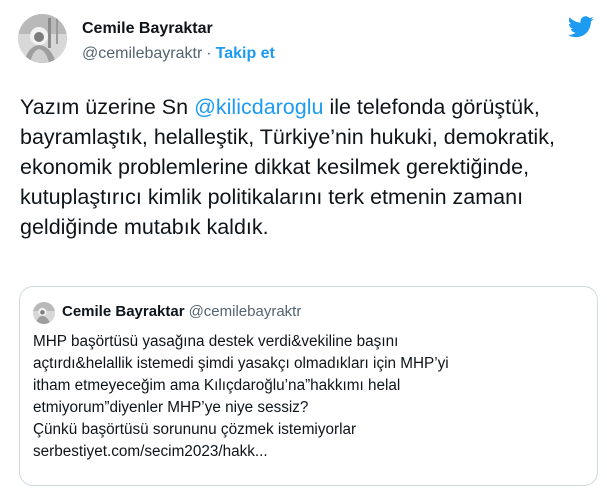 The width and height of the screenshot is (607, 497). I want to click on author-handle: @cemilebayraktr, so click(142, 53).